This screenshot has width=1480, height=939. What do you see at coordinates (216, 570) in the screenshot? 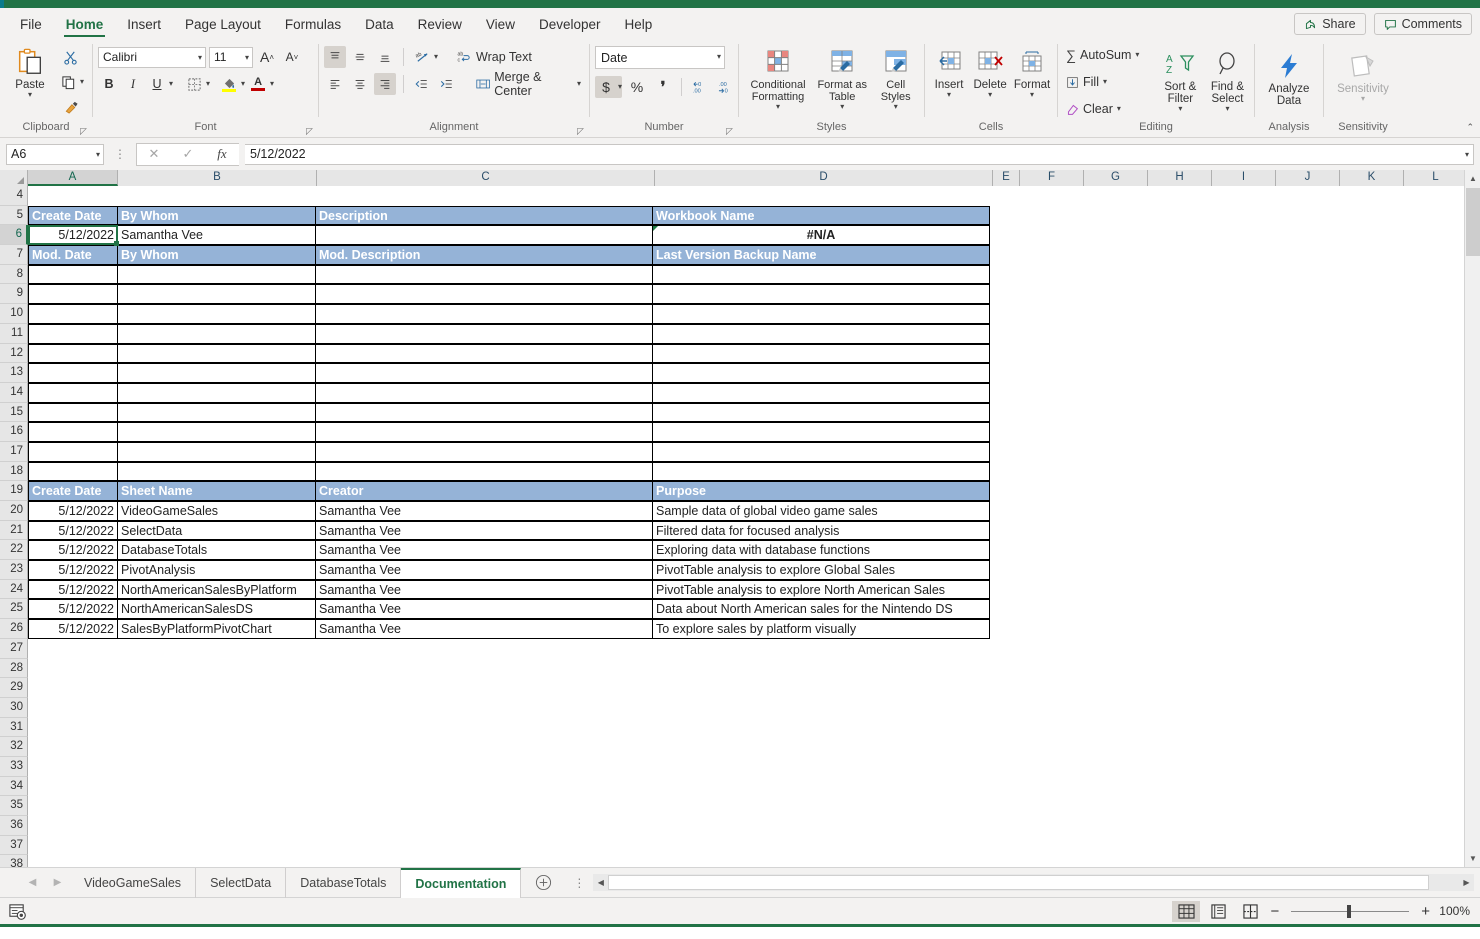
I see `cell-b23: PivotAnalysis` at bounding box center [216, 570].